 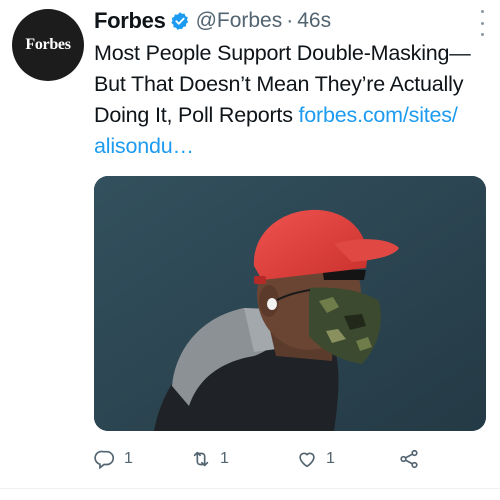 I want to click on tweet-text-line: Doing It, Poll Reports forbes.com/sites/, so click(x=294, y=115).